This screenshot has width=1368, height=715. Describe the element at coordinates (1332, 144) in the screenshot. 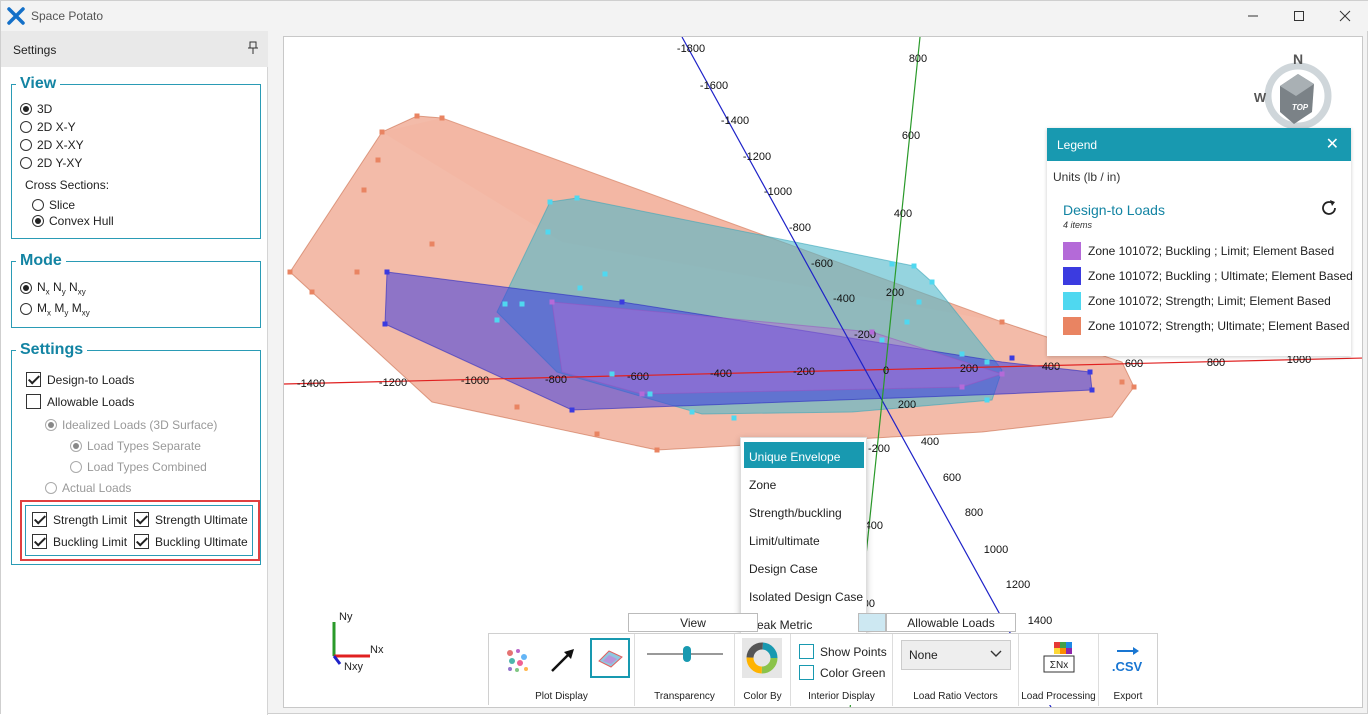

I see `legend-close-icon: ✕` at that location.